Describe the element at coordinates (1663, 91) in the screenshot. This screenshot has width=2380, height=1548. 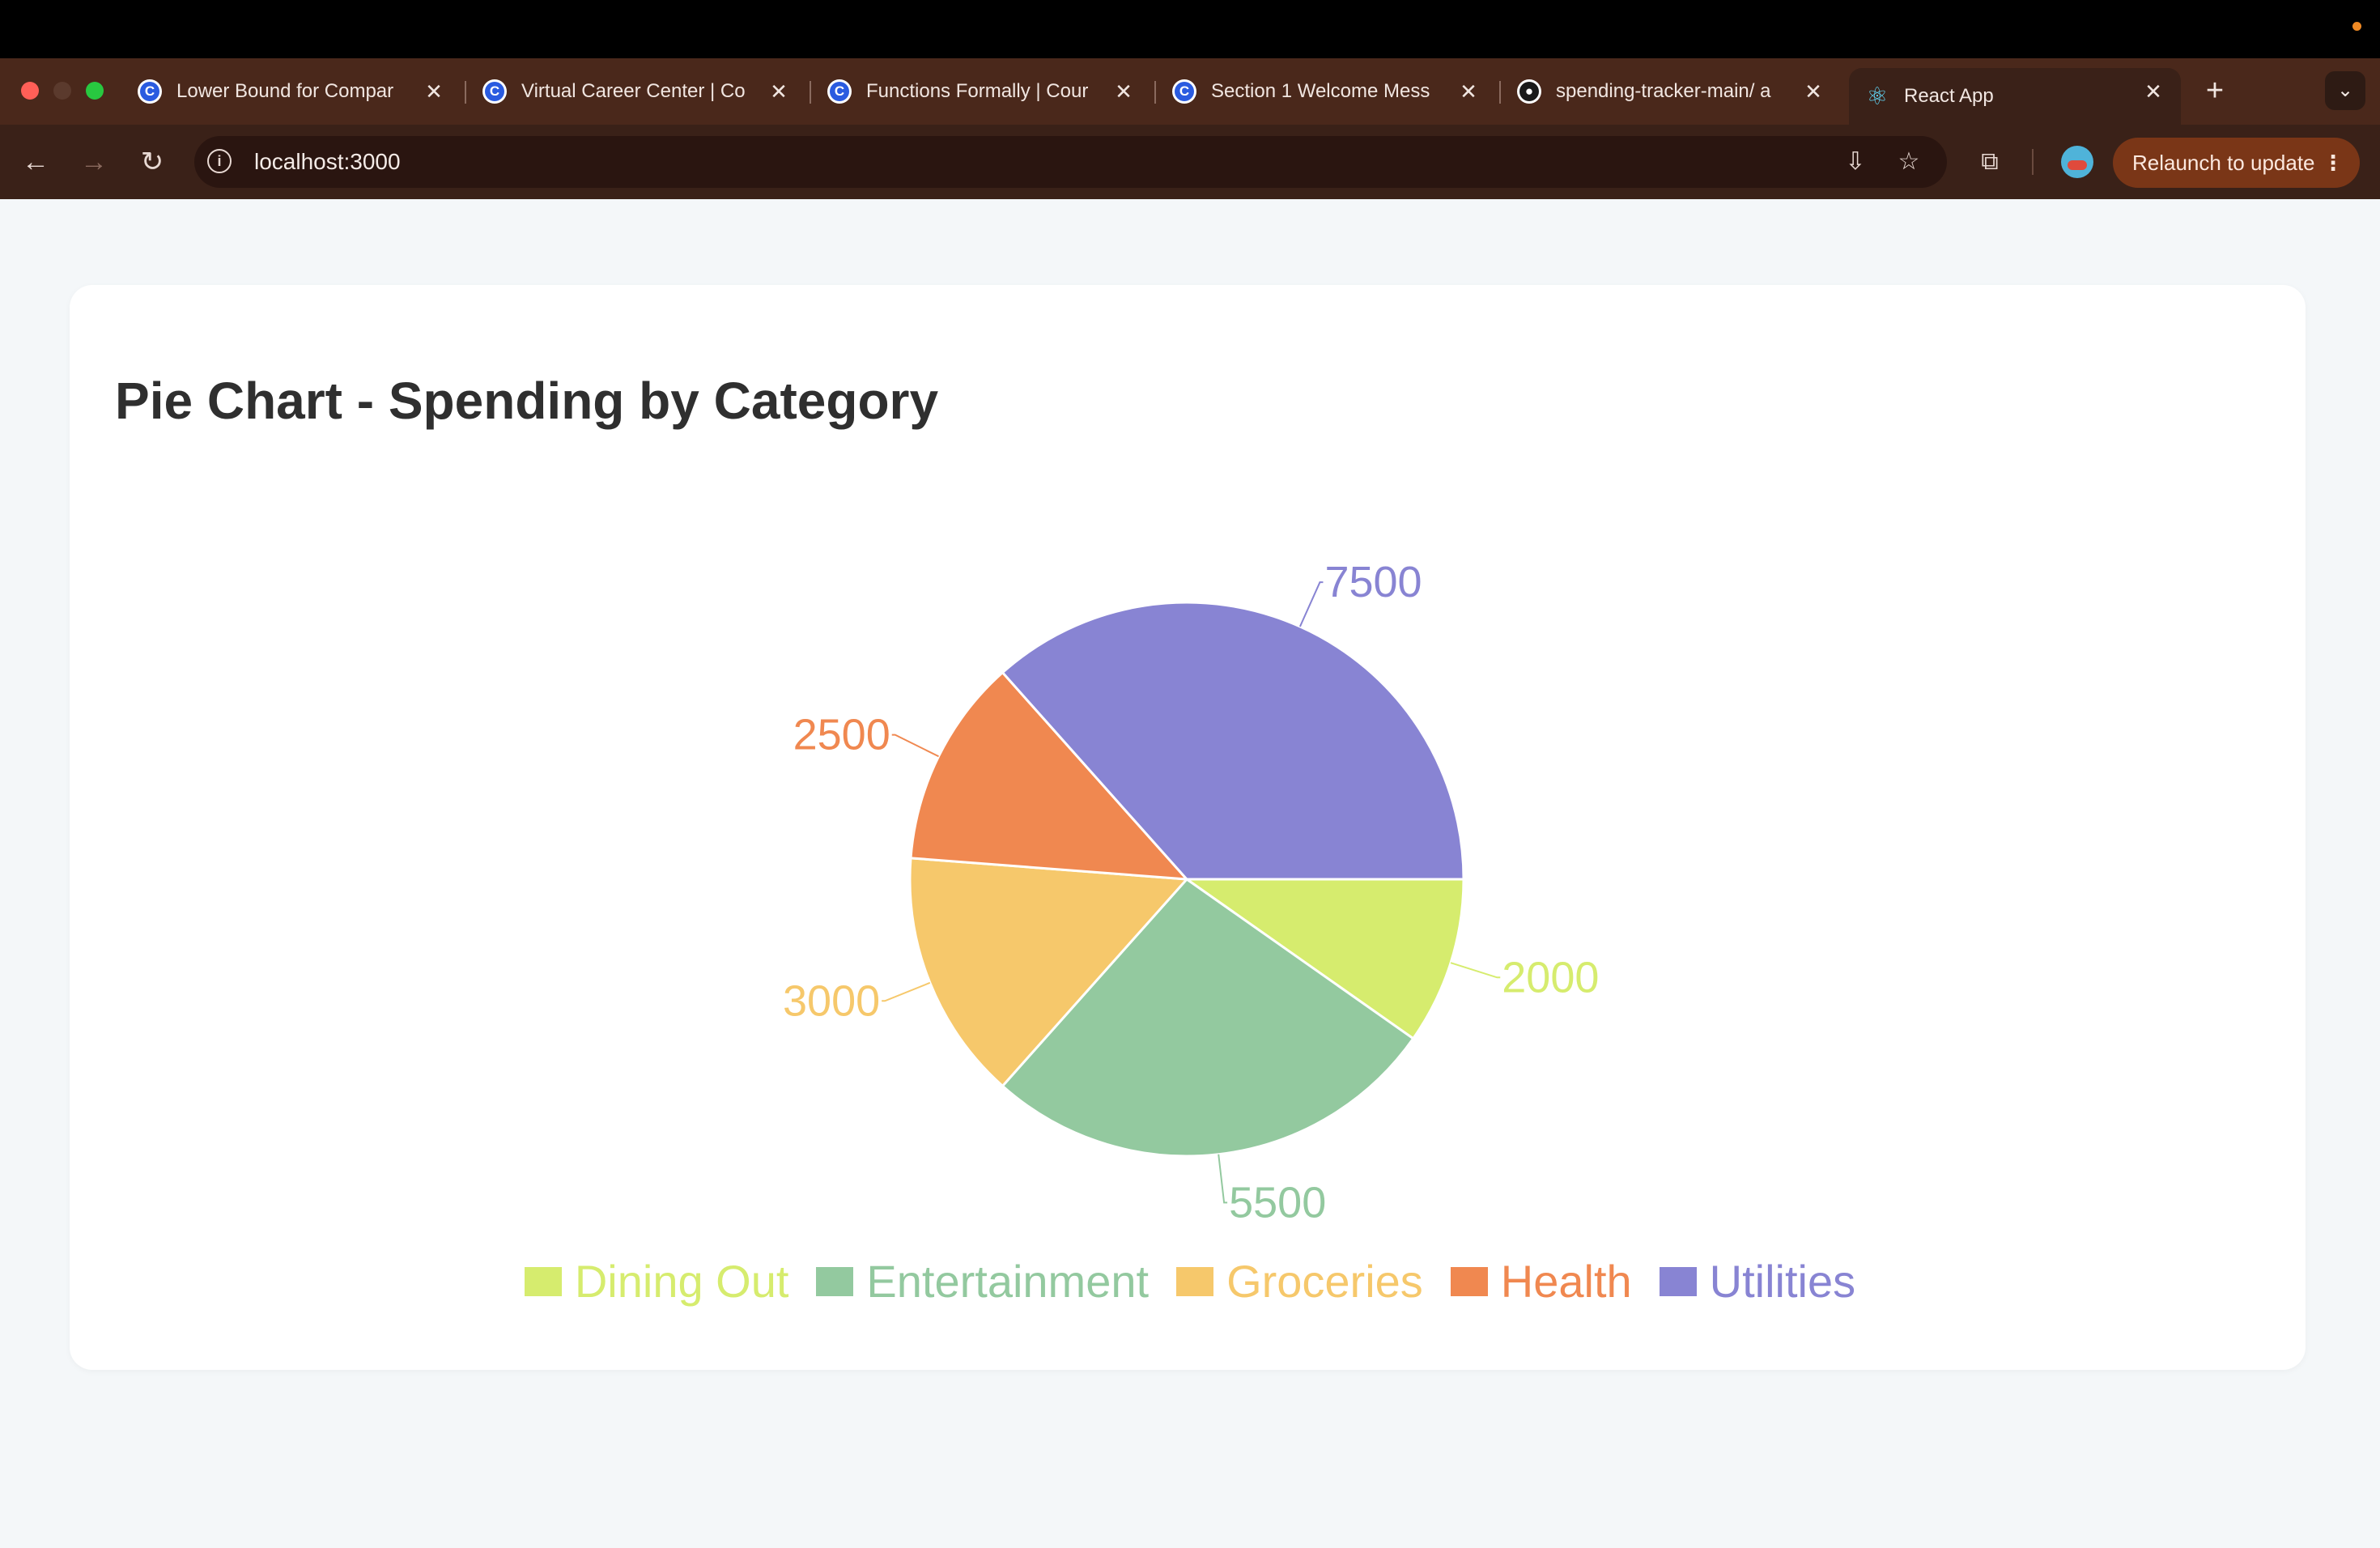
I see `tab-label: spending-tracker-main/ a` at that location.